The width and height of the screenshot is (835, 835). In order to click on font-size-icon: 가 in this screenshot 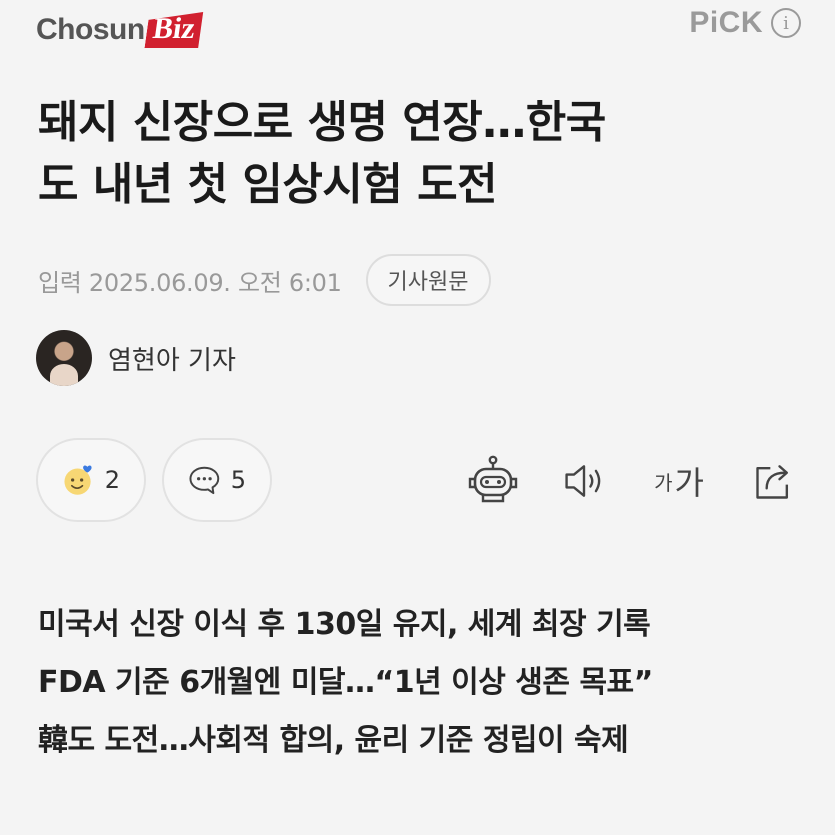, I will do `click(663, 482)`.